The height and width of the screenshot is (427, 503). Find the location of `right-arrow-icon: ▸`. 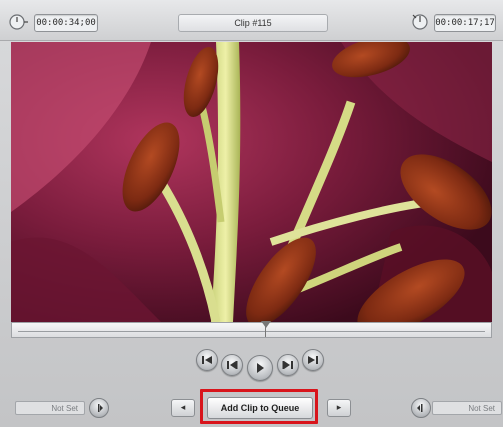

right-arrow-icon: ▸ is located at coordinates (339, 408).